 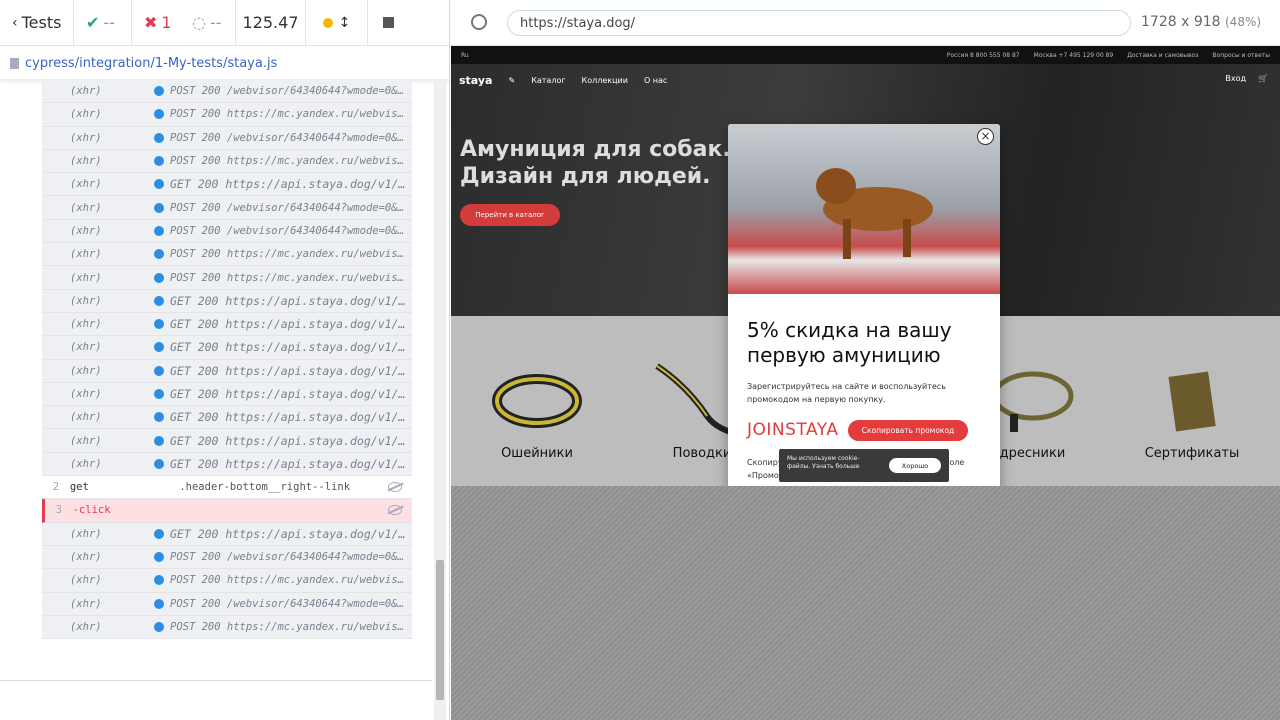 I want to click on autoscroll-toggle: ↕, so click(x=337, y=23).